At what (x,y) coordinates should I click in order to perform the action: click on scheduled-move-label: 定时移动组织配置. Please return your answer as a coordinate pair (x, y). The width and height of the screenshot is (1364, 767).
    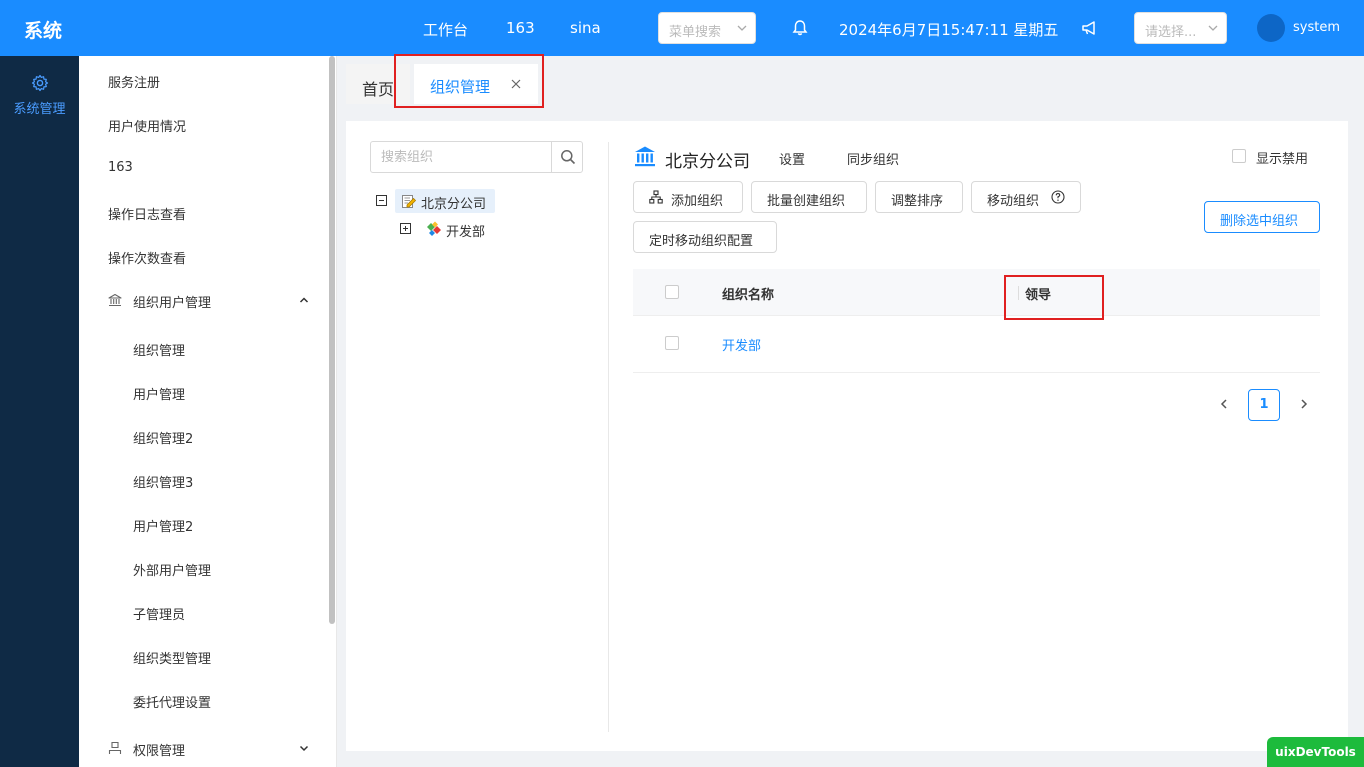
    Looking at the image, I should click on (701, 241).